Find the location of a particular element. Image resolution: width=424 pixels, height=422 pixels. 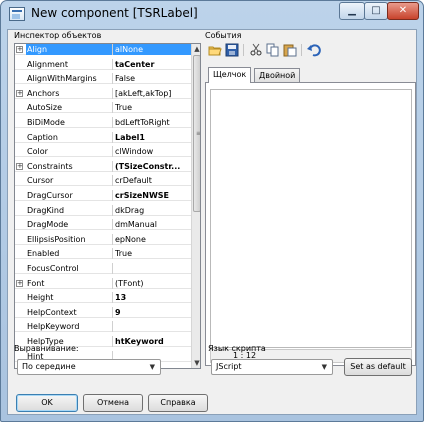

alignment-select-value: По середине is located at coordinates (49, 366).